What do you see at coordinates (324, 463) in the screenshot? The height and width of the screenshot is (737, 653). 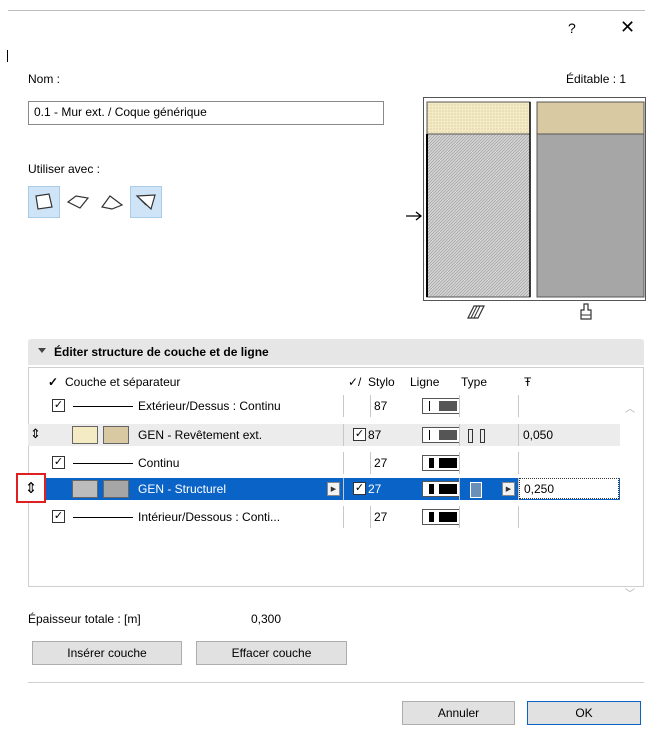 I see `table-row: ✓ Continu 27` at bounding box center [324, 463].